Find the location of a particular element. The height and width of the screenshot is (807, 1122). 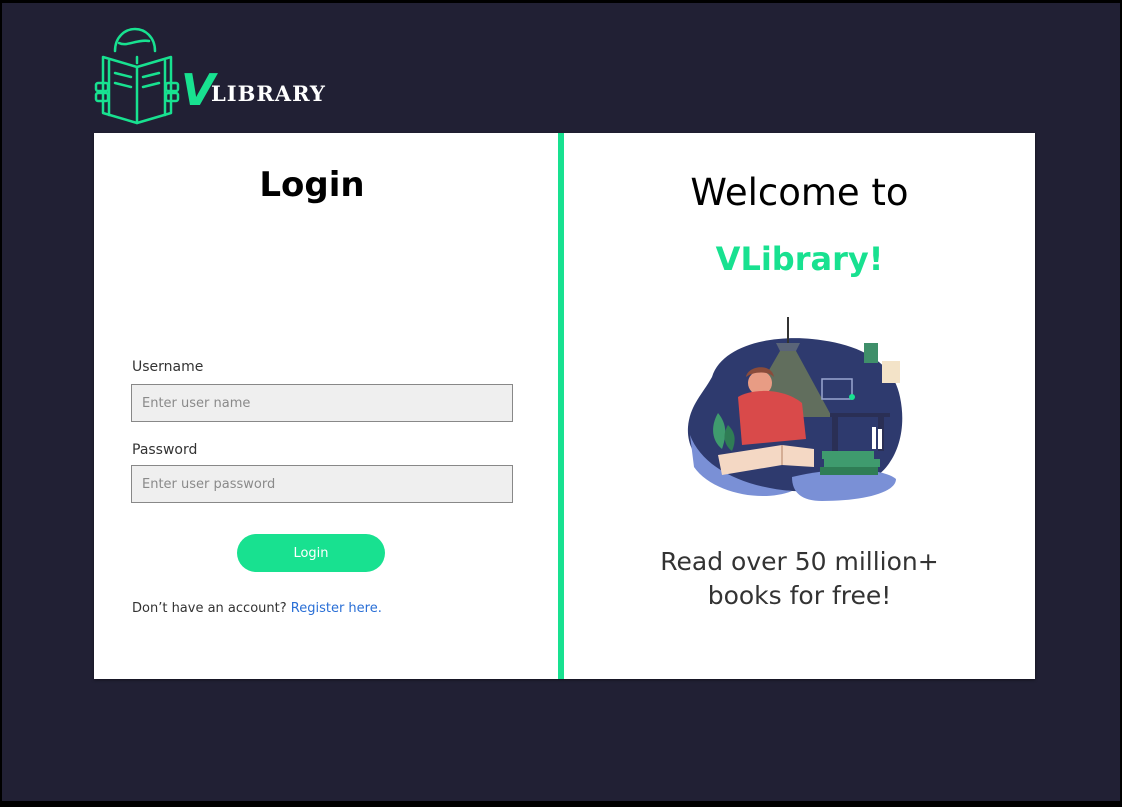

book-reader-icon: V LIBRARY is located at coordinates (210, 76).